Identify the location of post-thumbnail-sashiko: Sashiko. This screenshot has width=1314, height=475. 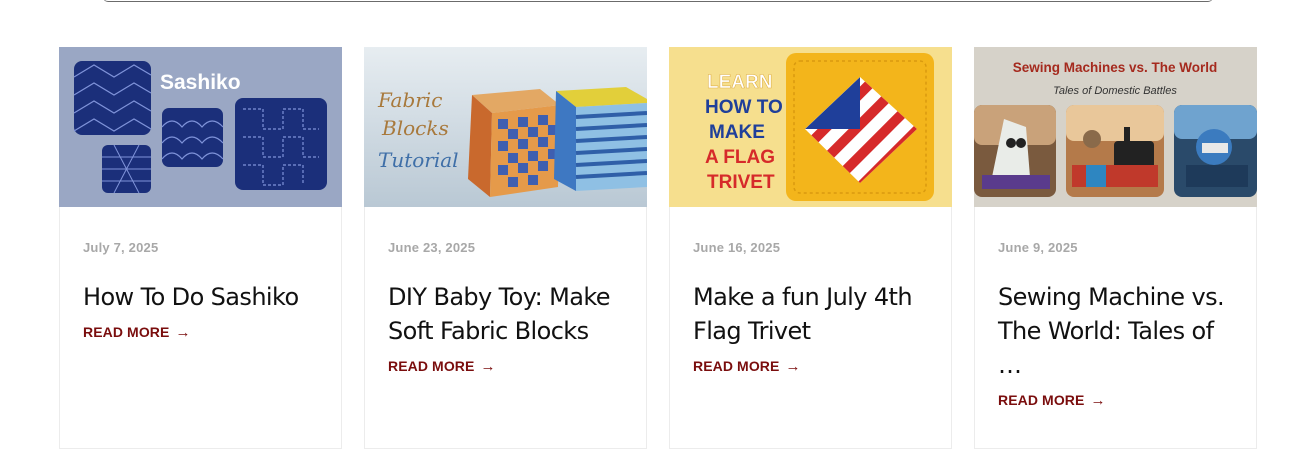
(200, 127).